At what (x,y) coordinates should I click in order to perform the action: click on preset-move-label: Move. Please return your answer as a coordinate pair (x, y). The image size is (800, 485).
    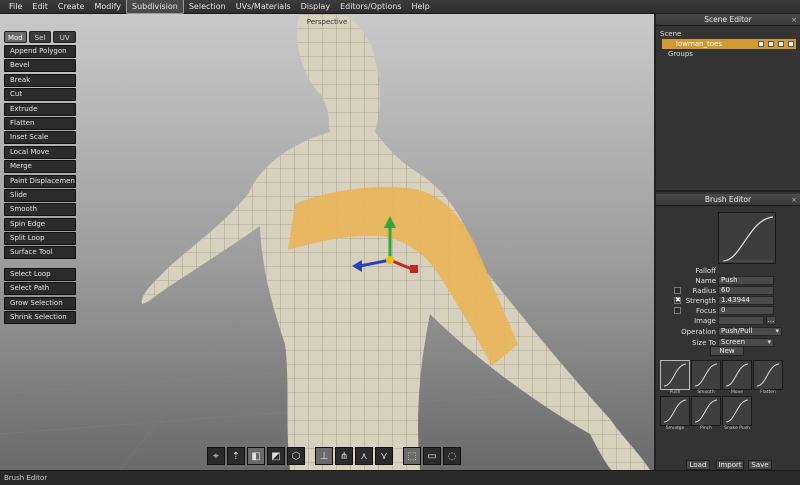
    Looking at the image, I should click on (737, 392).